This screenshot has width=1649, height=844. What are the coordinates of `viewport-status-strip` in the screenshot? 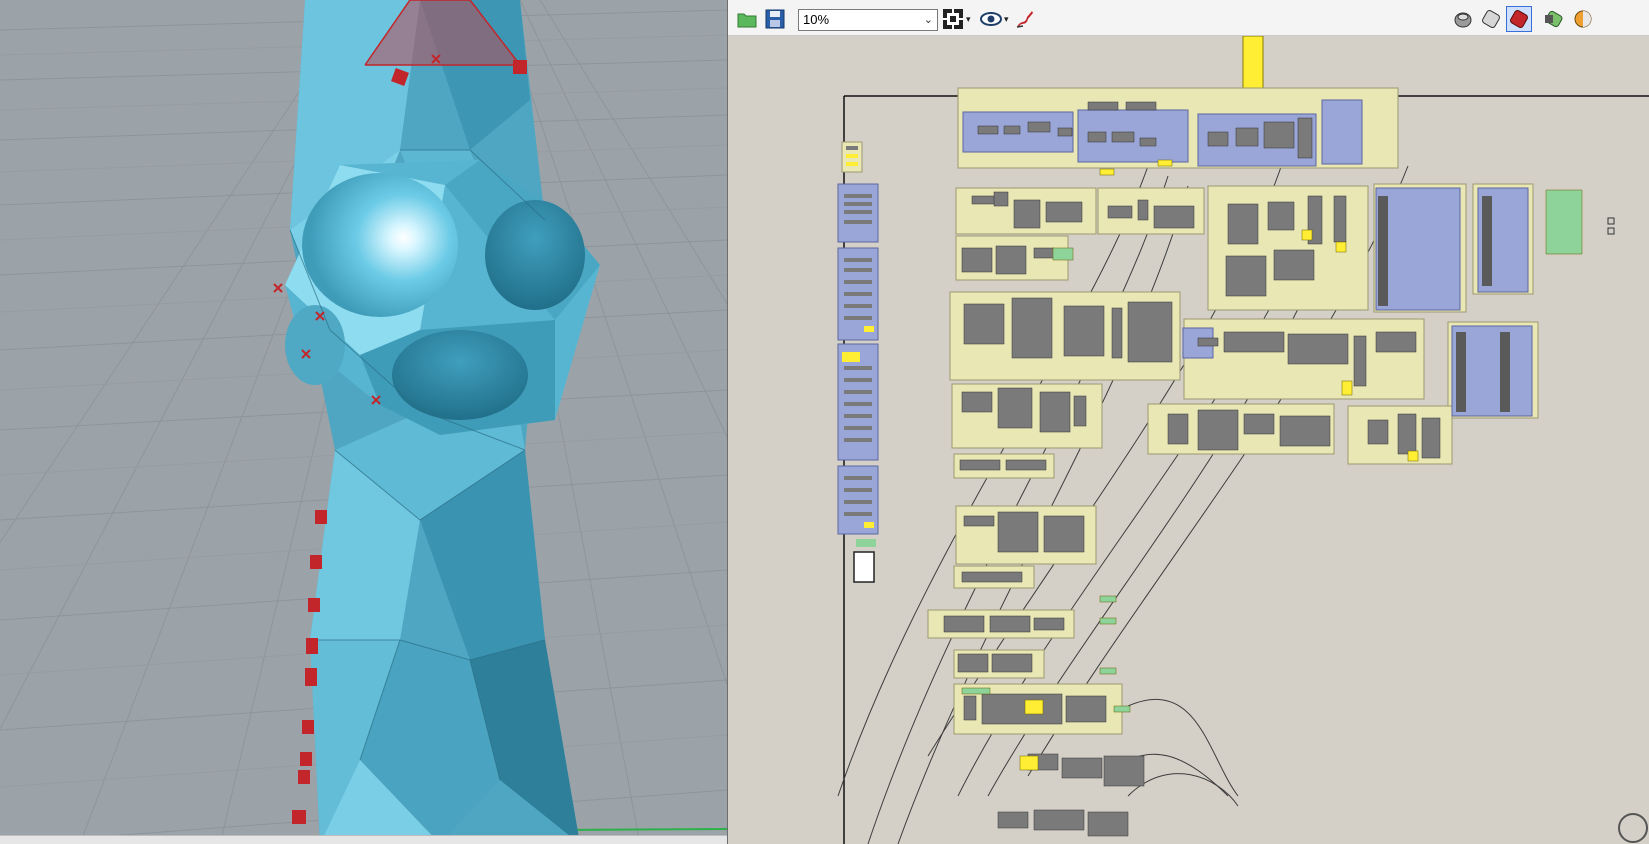 It's located at (363, 839).